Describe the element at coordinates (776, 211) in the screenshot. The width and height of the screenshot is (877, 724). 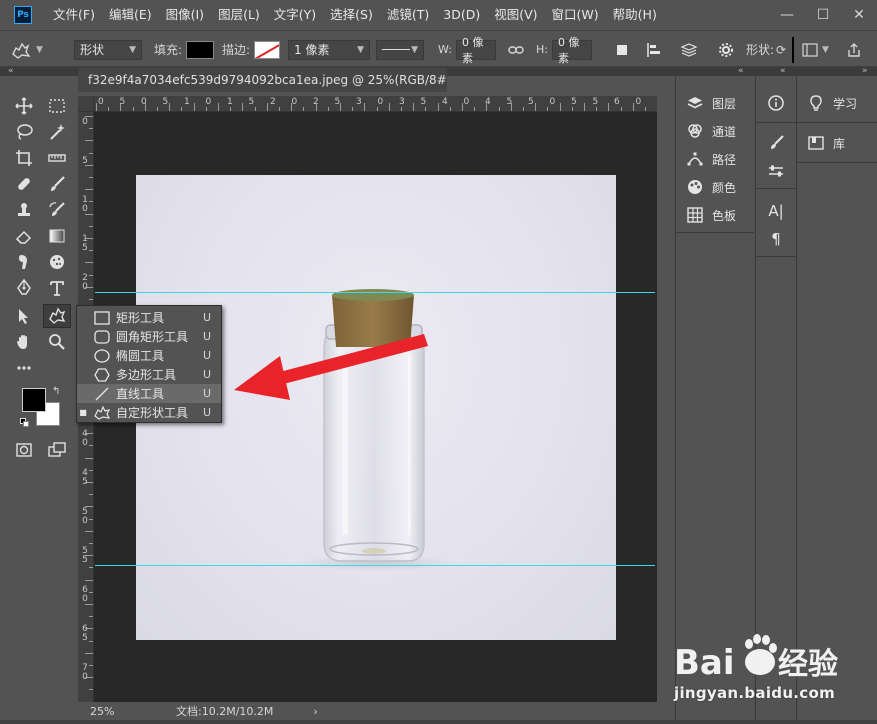
I see `character-panel-button: A|` at that location.